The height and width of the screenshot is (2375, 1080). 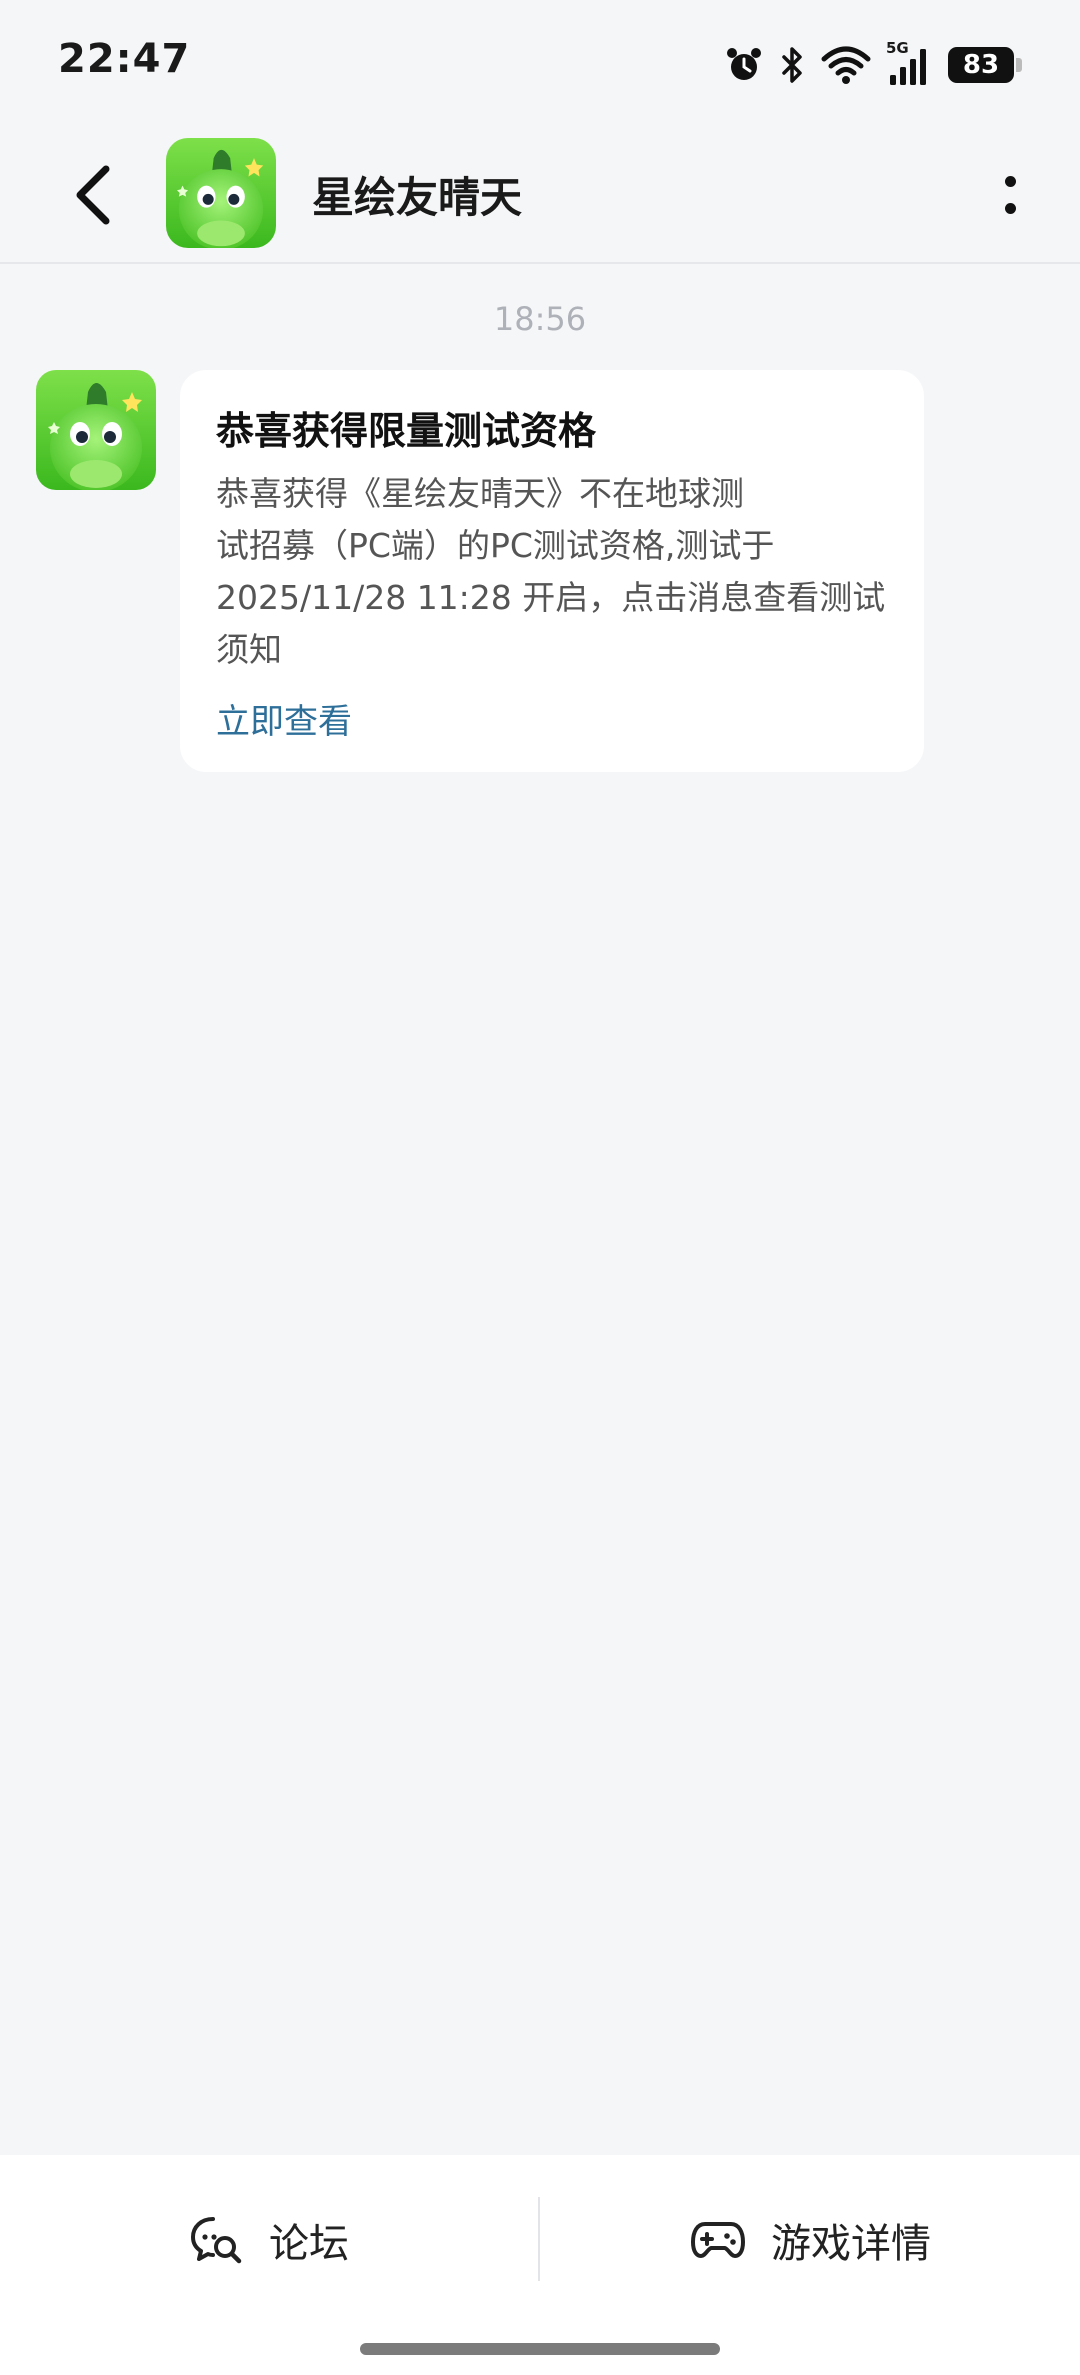 I want to click on more-vertical-icon, so click(x=1010, y=181).